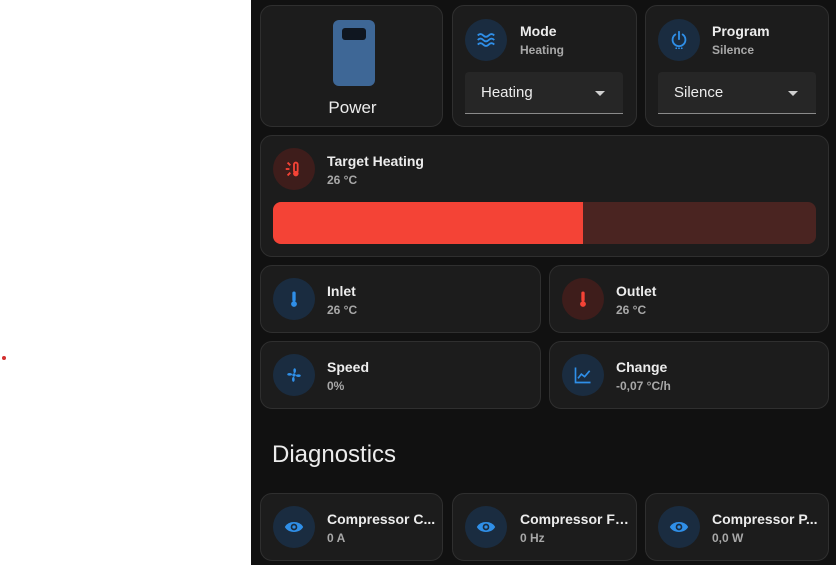  Describe the element at coordinates (507, 92) in the screenshot. I see `mode-select-value: Heating` at that location.